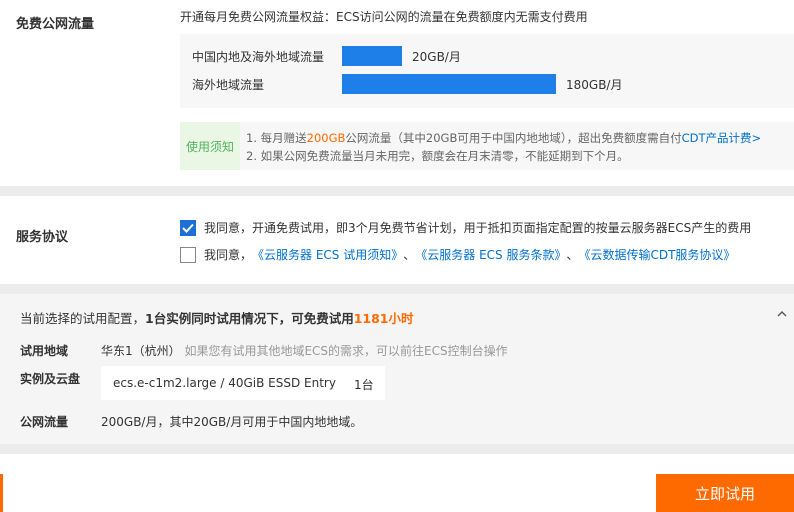 The width and height of the screenshot is (794, 512). Describe the element at coordinates (656, 254) in the screenshot. I see `cdt-agreement-link: 《云数据传输CDT服务协议》` at that location.